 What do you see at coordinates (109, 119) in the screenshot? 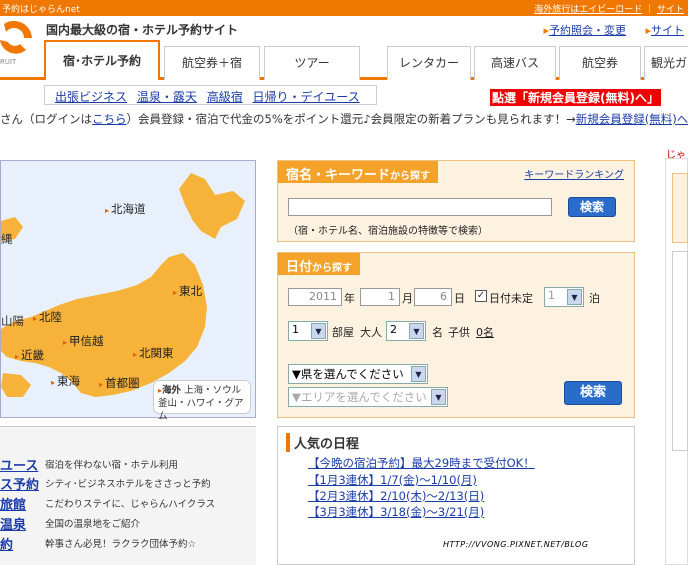
I see `login-link: こちら` at bounding box center [109, 119].